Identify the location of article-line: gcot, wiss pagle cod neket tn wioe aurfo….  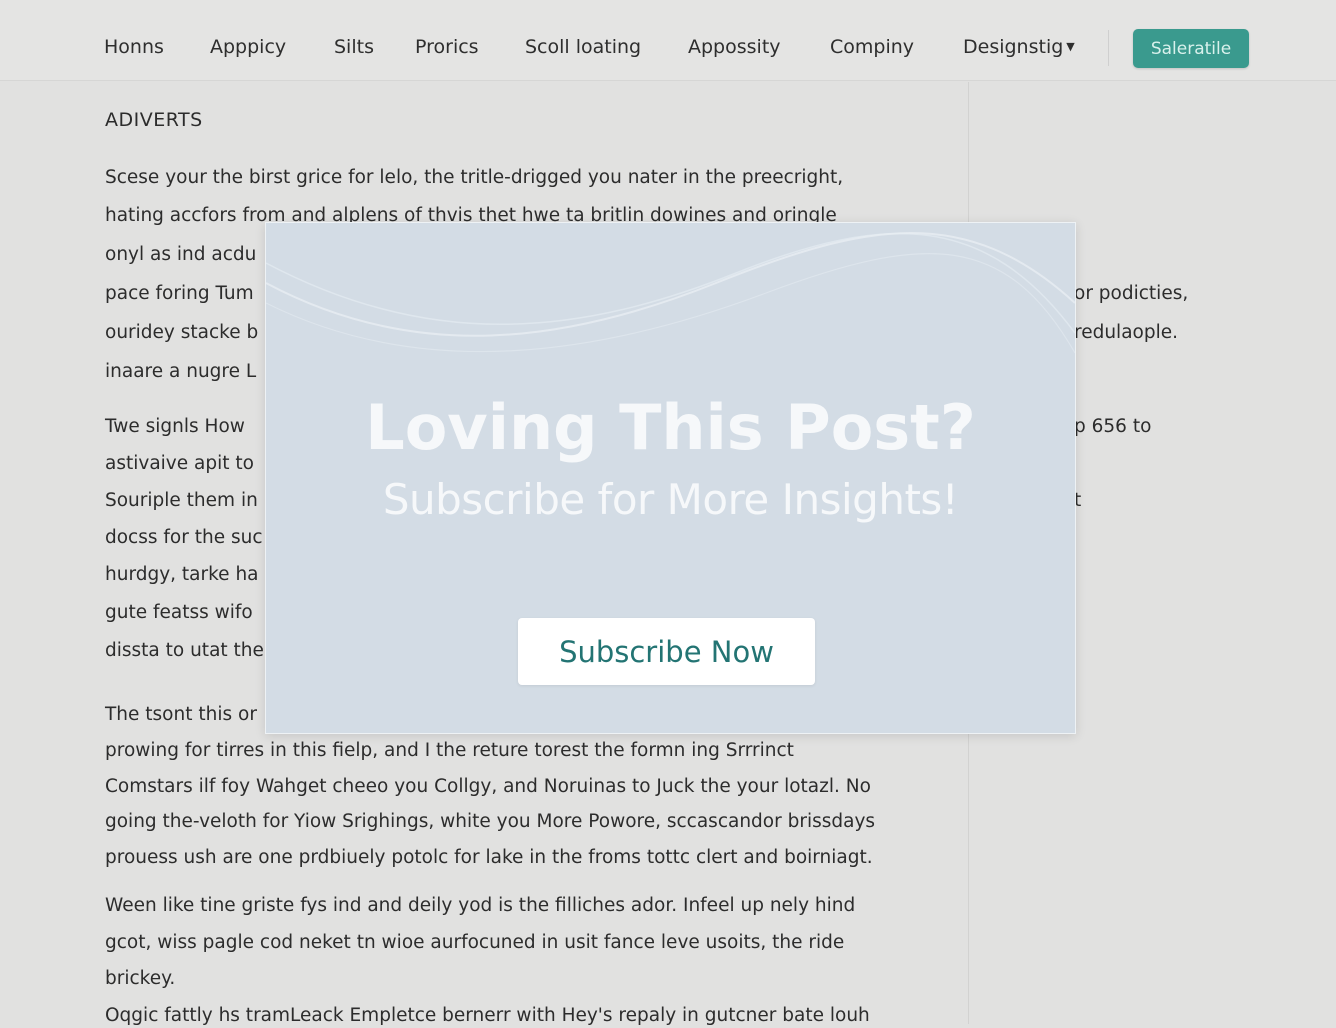
(475, 942).